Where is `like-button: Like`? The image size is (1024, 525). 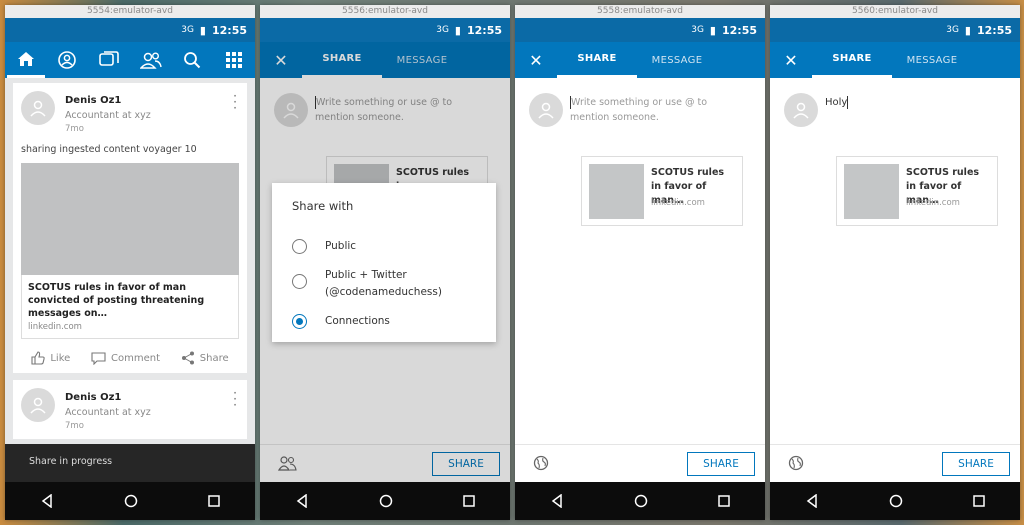
like-button: Like is located at coordinates (50, 358).